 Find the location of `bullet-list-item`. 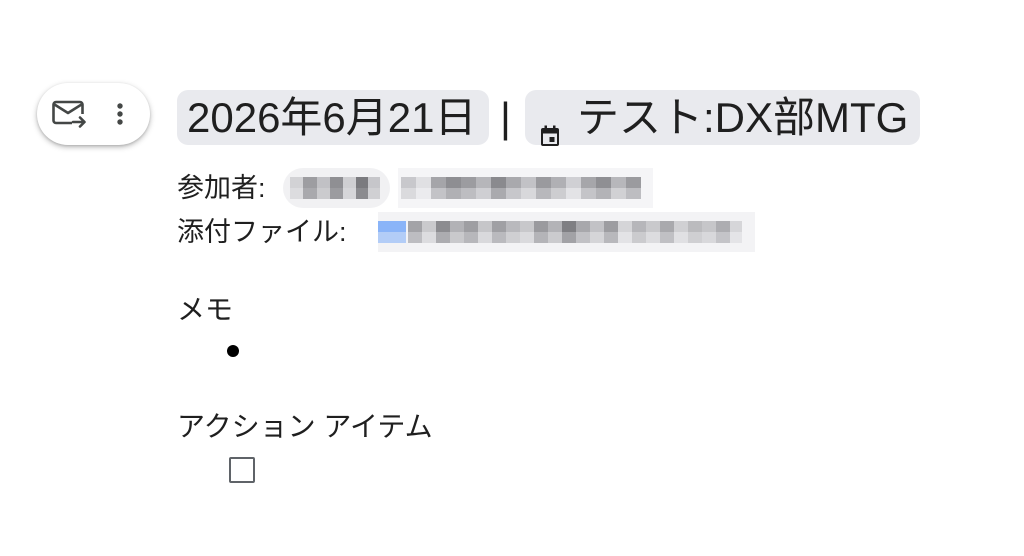

bullet-list-item is located at coordinates (233, 351).